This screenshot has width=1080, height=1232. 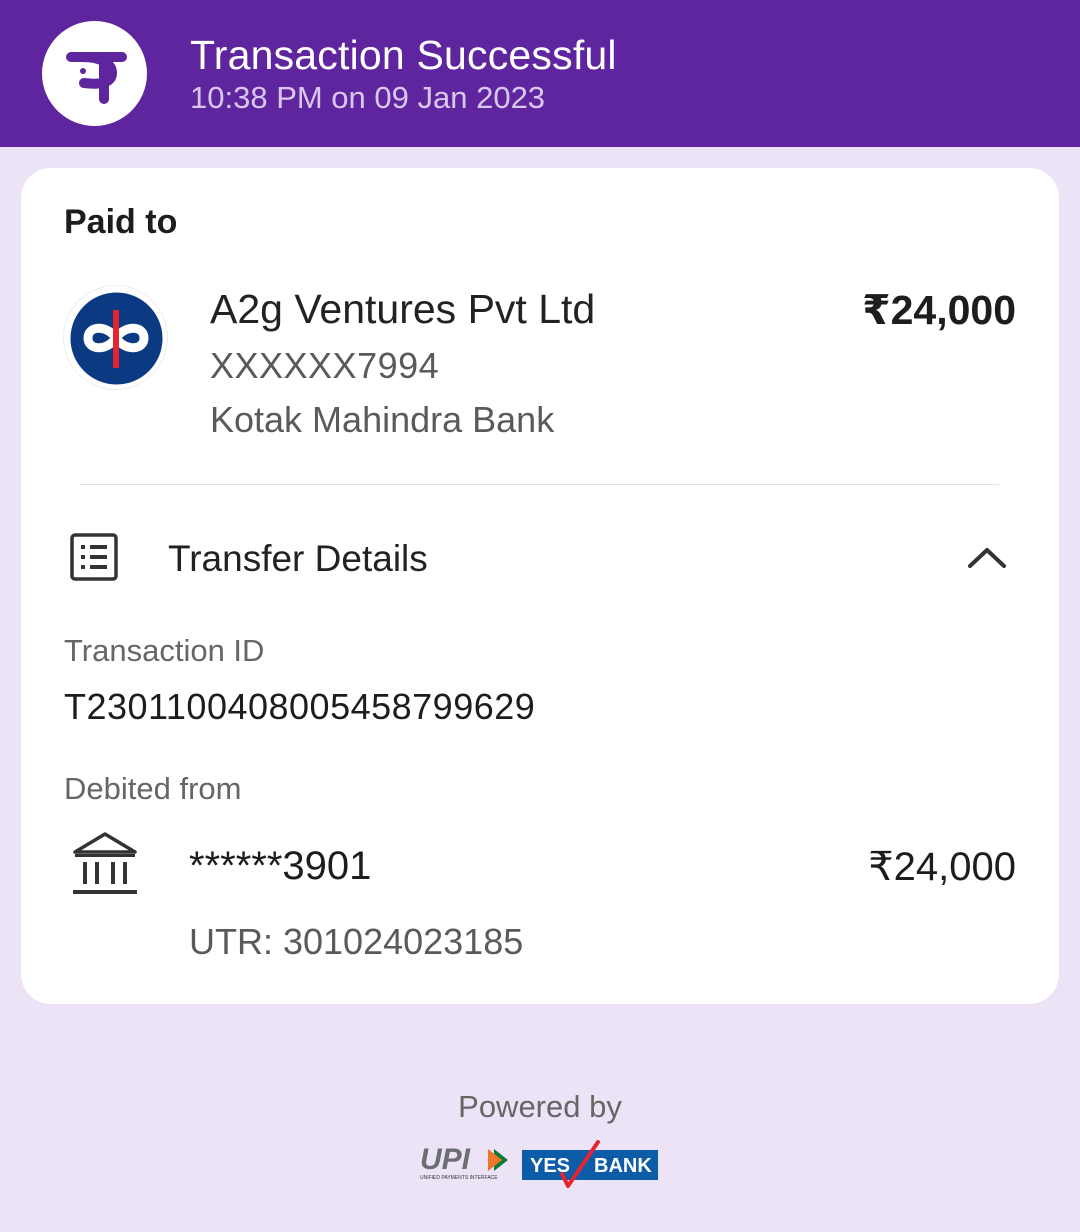 What do you see at coordinates (94, 559) in the screenshot?
I see `receipt-icon` at bounding box center [94, 559].